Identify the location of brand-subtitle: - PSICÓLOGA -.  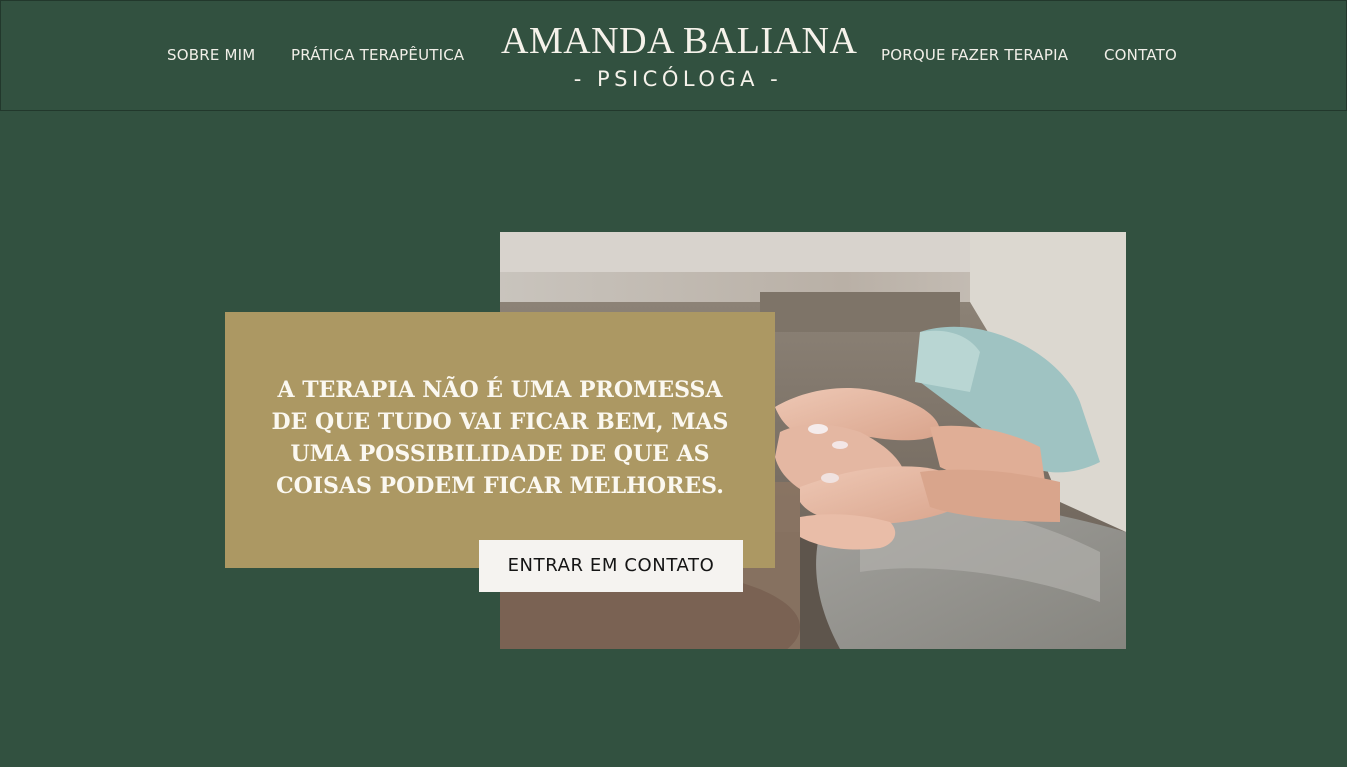
(678, 79).